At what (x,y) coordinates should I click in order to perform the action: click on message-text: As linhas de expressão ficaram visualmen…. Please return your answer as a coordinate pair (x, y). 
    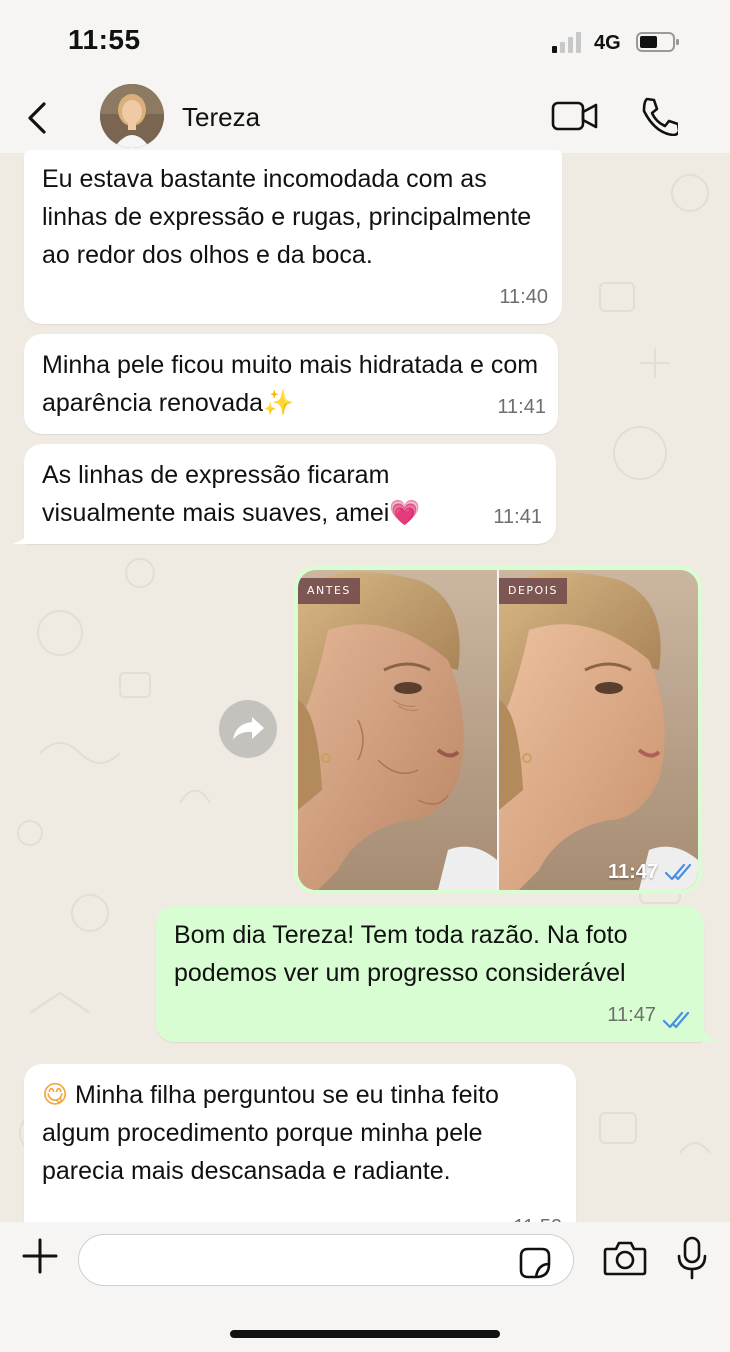
    Looking at the image, I should click on (216, 494).